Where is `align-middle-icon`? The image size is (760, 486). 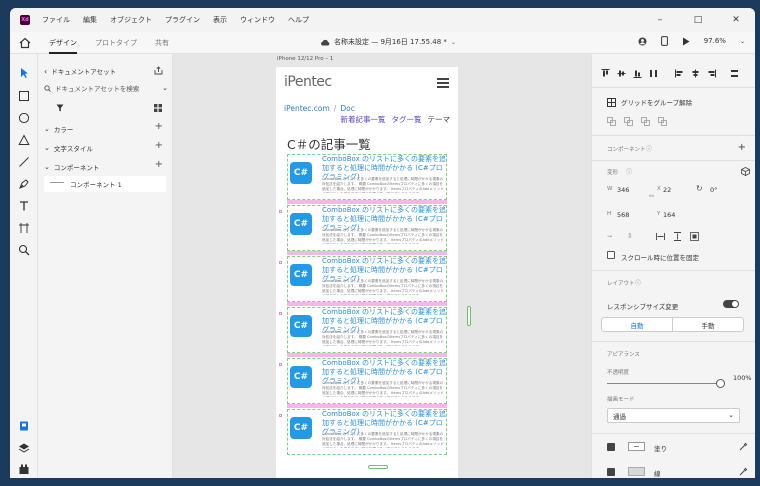
align-middle-icon is located at coordinates (621, 73).